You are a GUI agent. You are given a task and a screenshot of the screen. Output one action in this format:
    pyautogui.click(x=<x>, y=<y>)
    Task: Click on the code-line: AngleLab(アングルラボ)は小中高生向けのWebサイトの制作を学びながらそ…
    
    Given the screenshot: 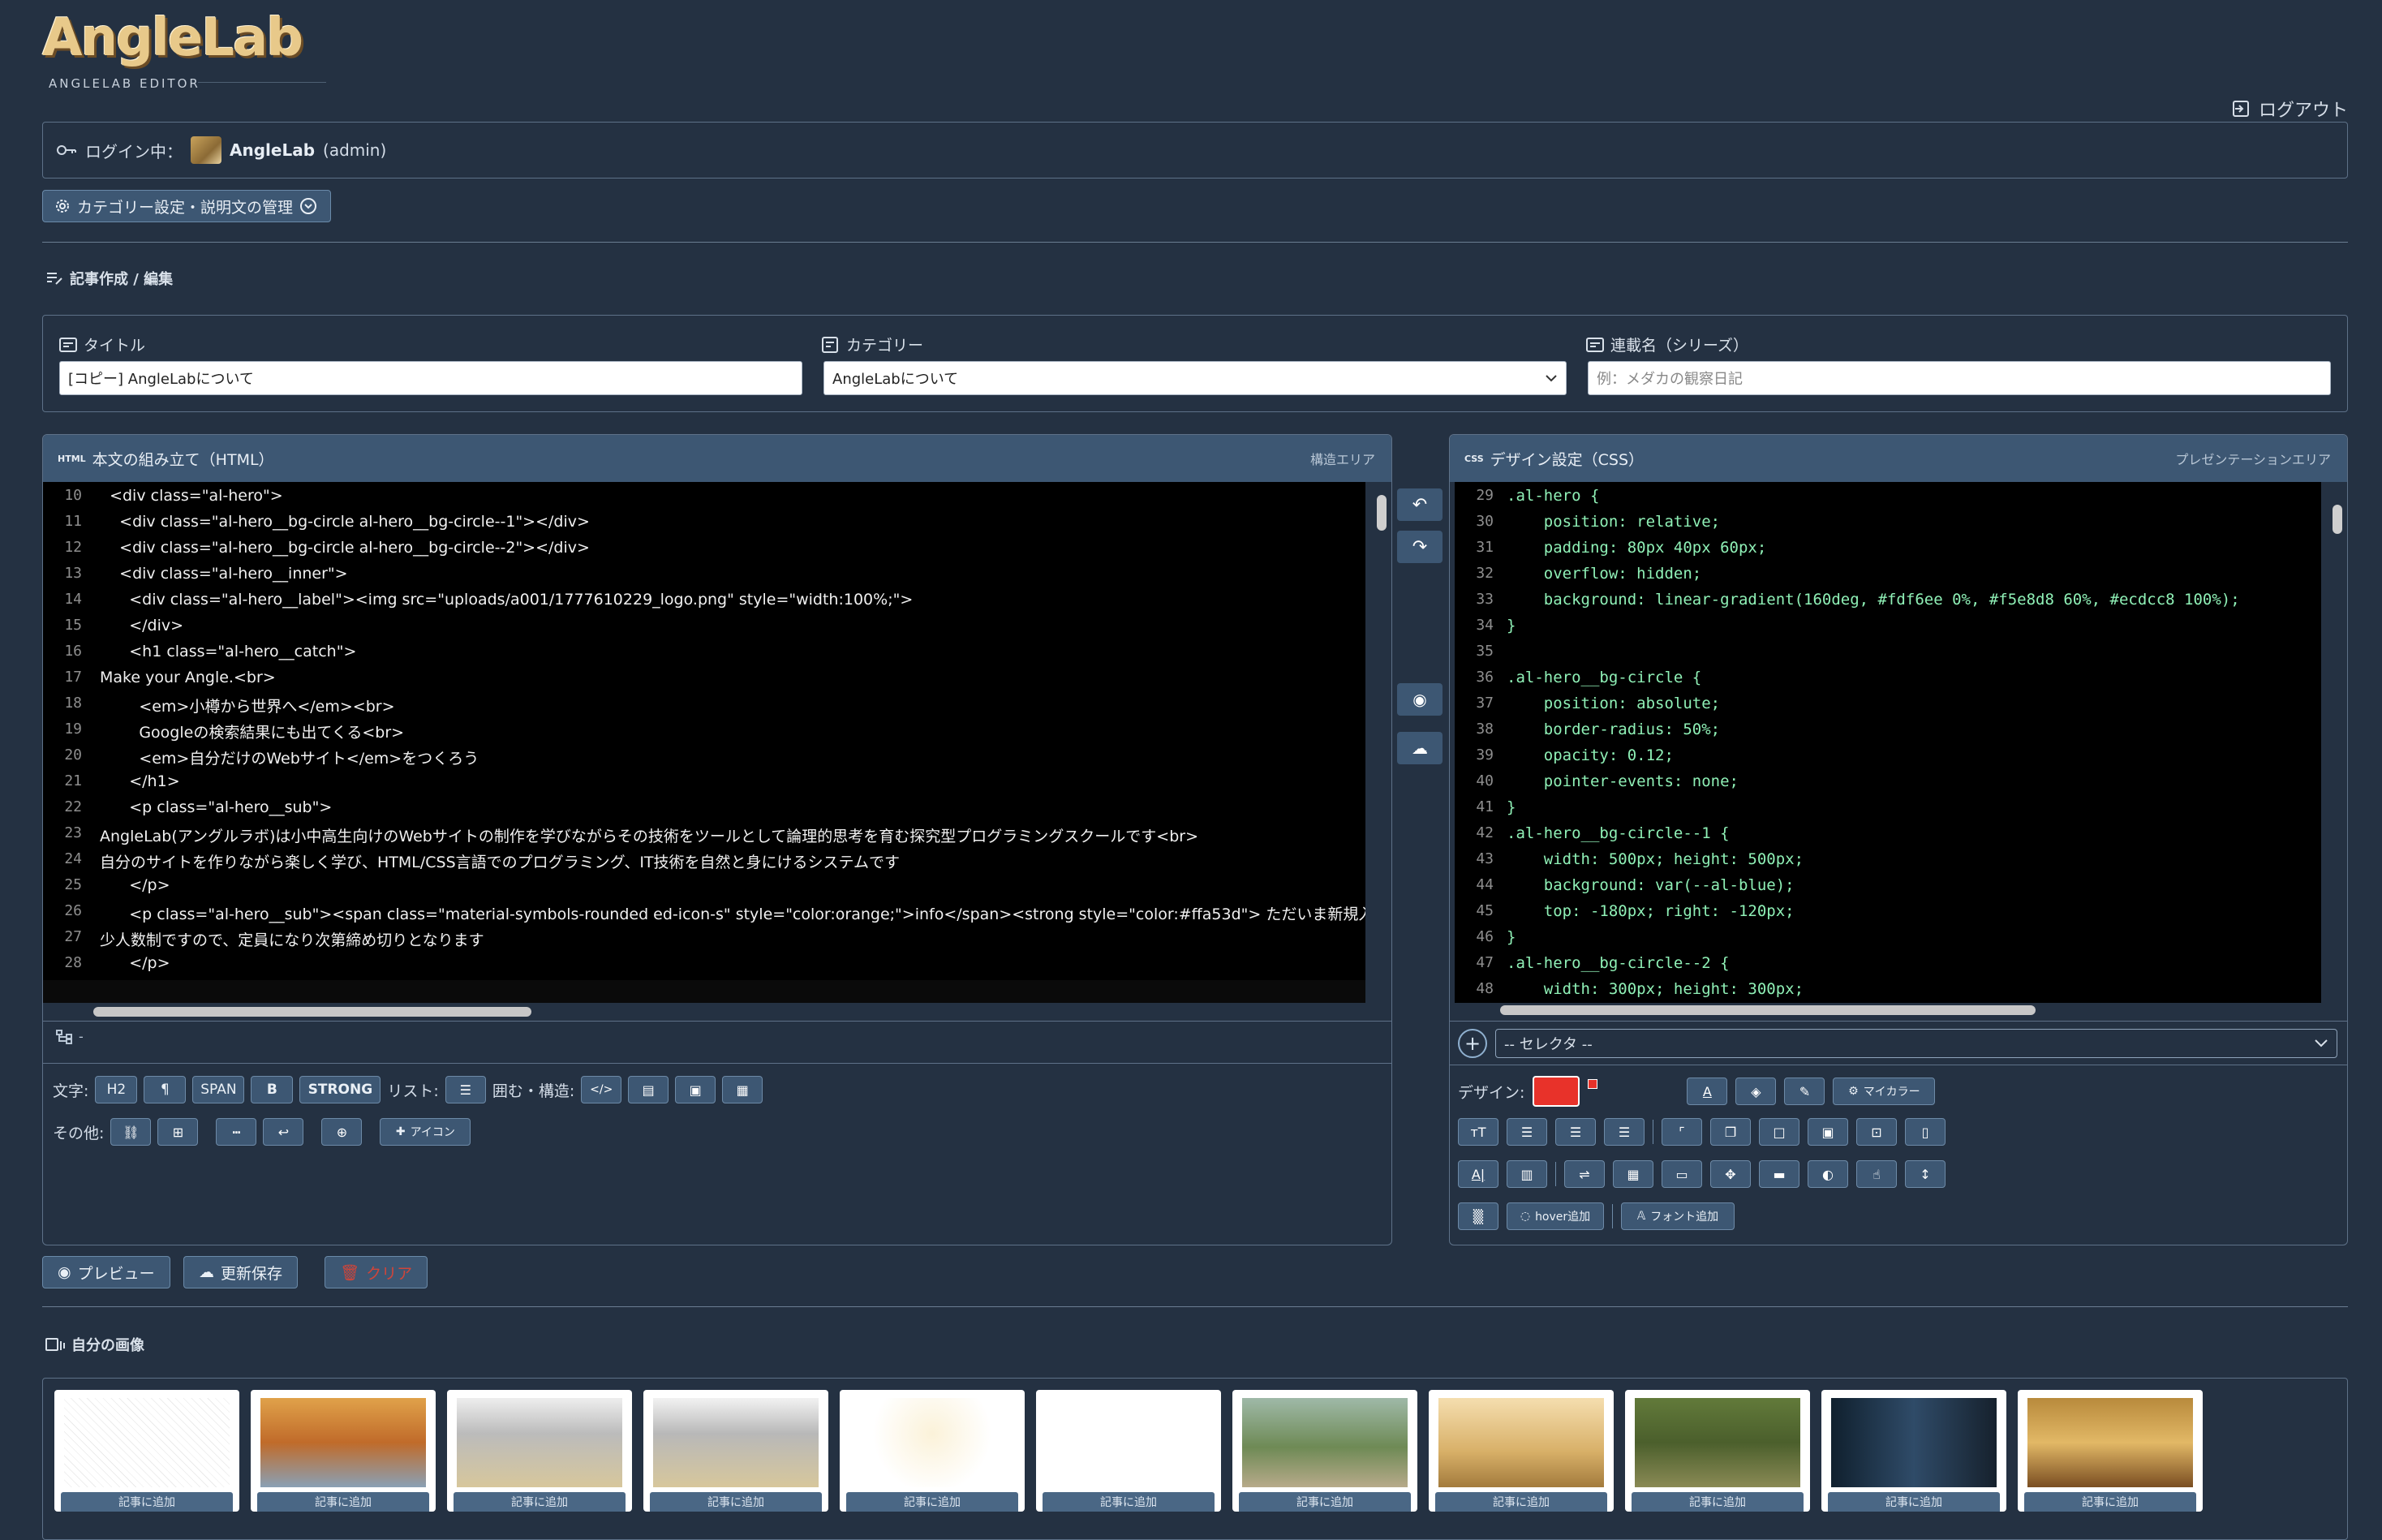 What is the action you would take?
    pyautogui.click(x=649, y=836)
    